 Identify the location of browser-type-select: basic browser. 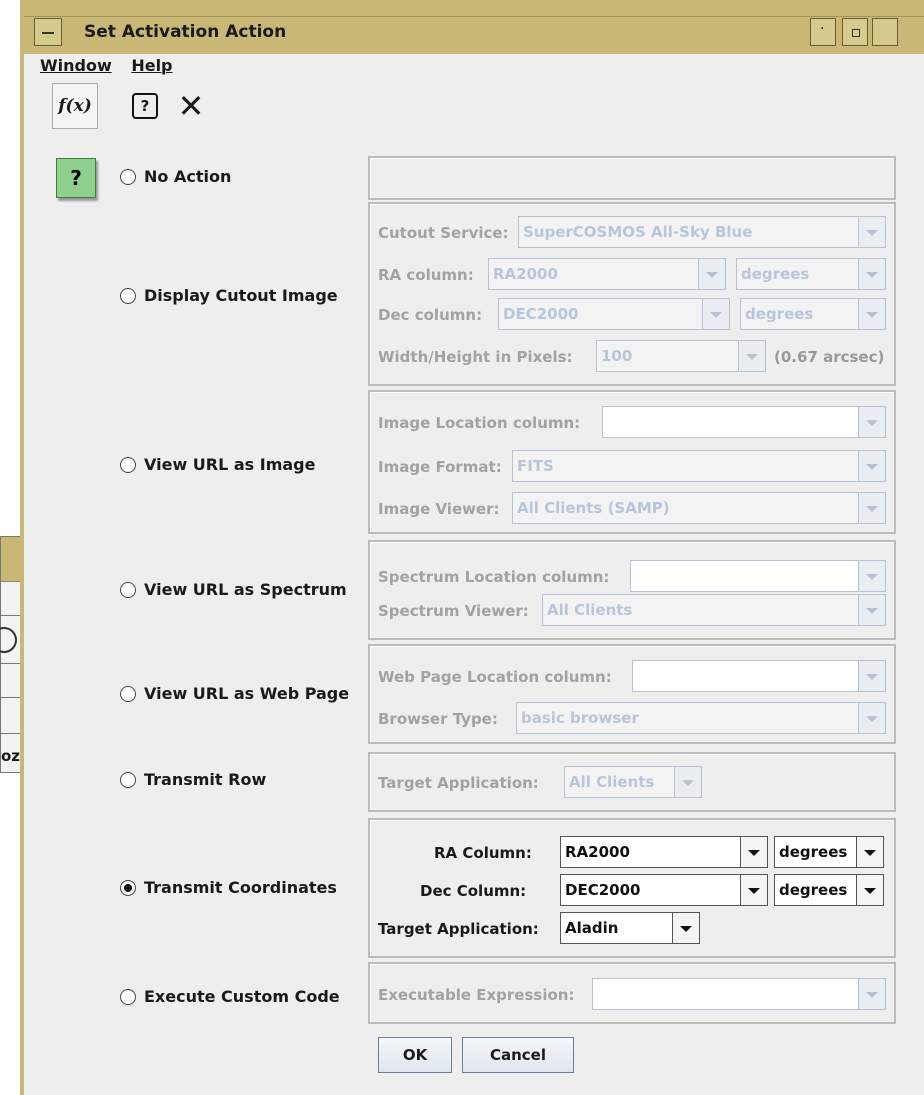
(701, 718).